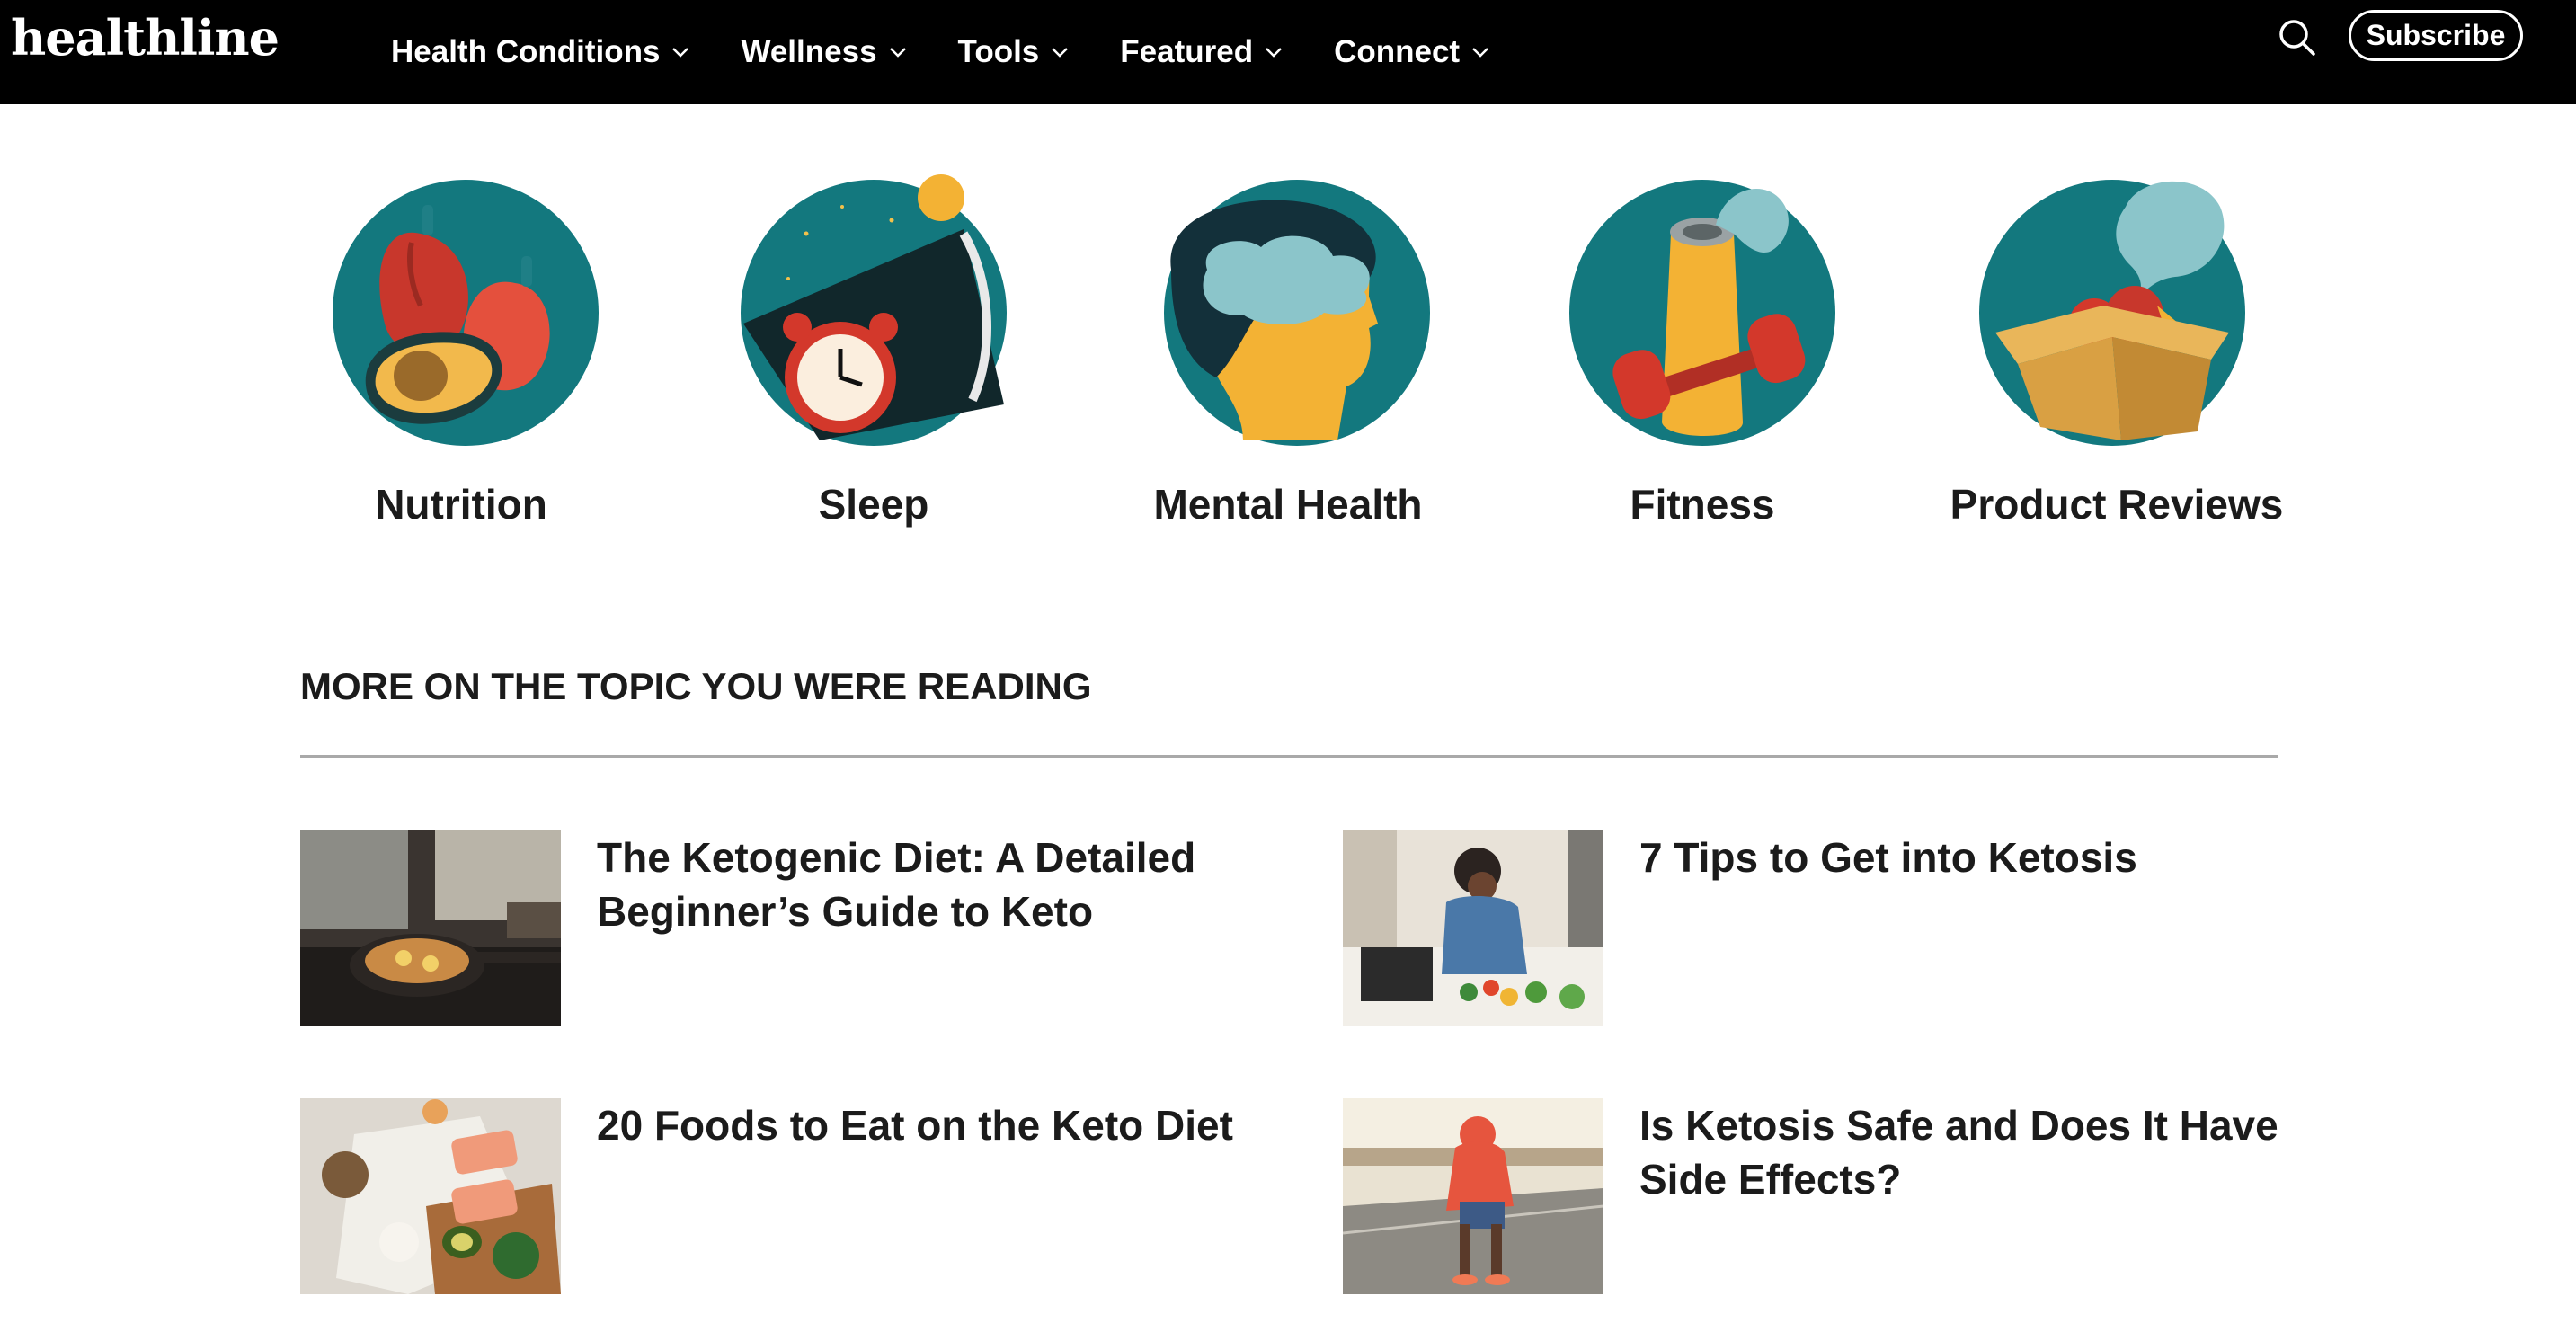  I want to click on article-card: 20 Foods to Eat on the Keto Diet, so click(794, 1197).